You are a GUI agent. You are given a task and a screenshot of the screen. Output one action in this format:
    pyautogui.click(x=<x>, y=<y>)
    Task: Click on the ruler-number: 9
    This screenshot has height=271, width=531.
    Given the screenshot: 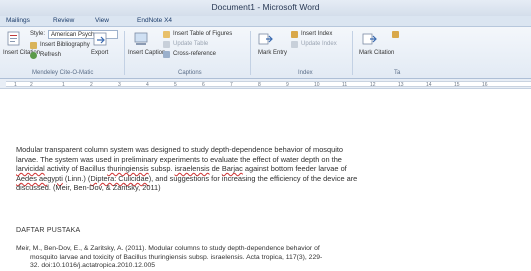 What is the action you would take?
    pyautogui.click(x=287, y=85)
    